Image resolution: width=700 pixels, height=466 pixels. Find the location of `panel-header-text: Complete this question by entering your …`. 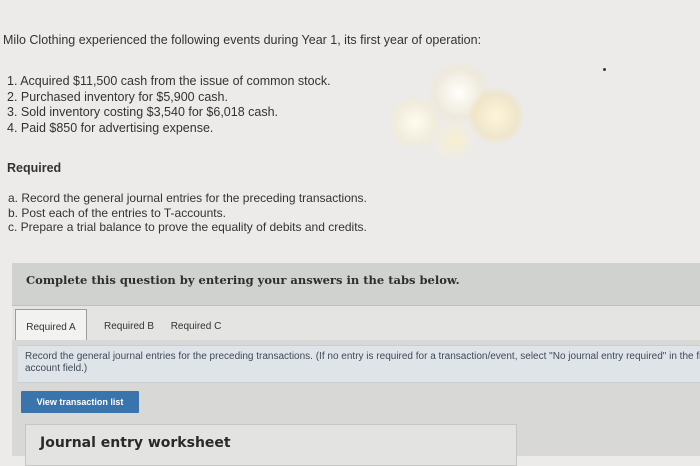

panel-header-text: Complete this question by entering your … is located at coordinates (243, 280).